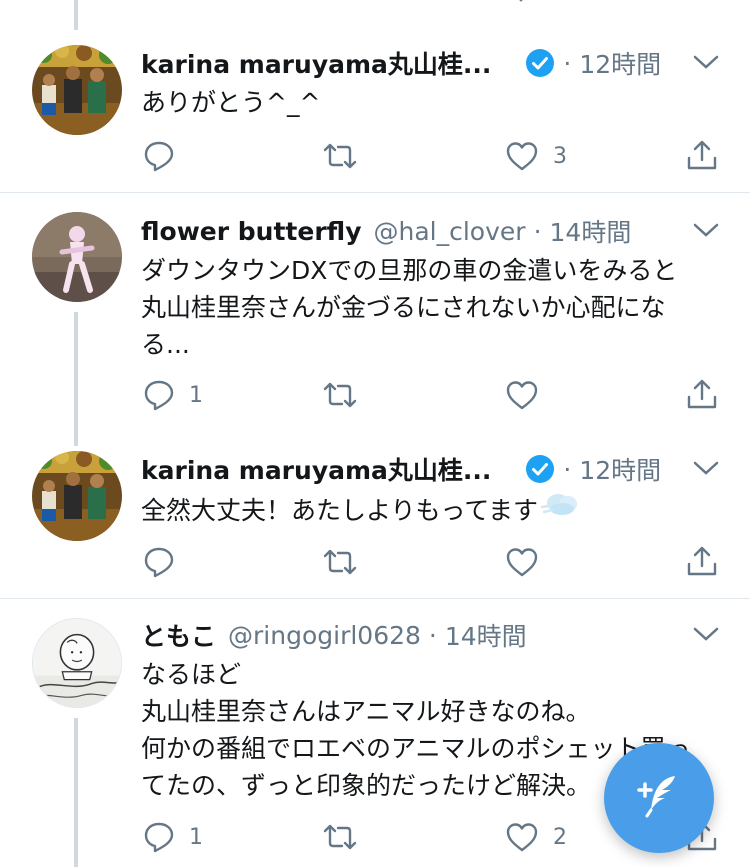 This screenshot has width=750, height=867. What do you see at coordinates (560, 156) in the screenshot?
I see `like-count: 3` at bounding box center [560, 156].